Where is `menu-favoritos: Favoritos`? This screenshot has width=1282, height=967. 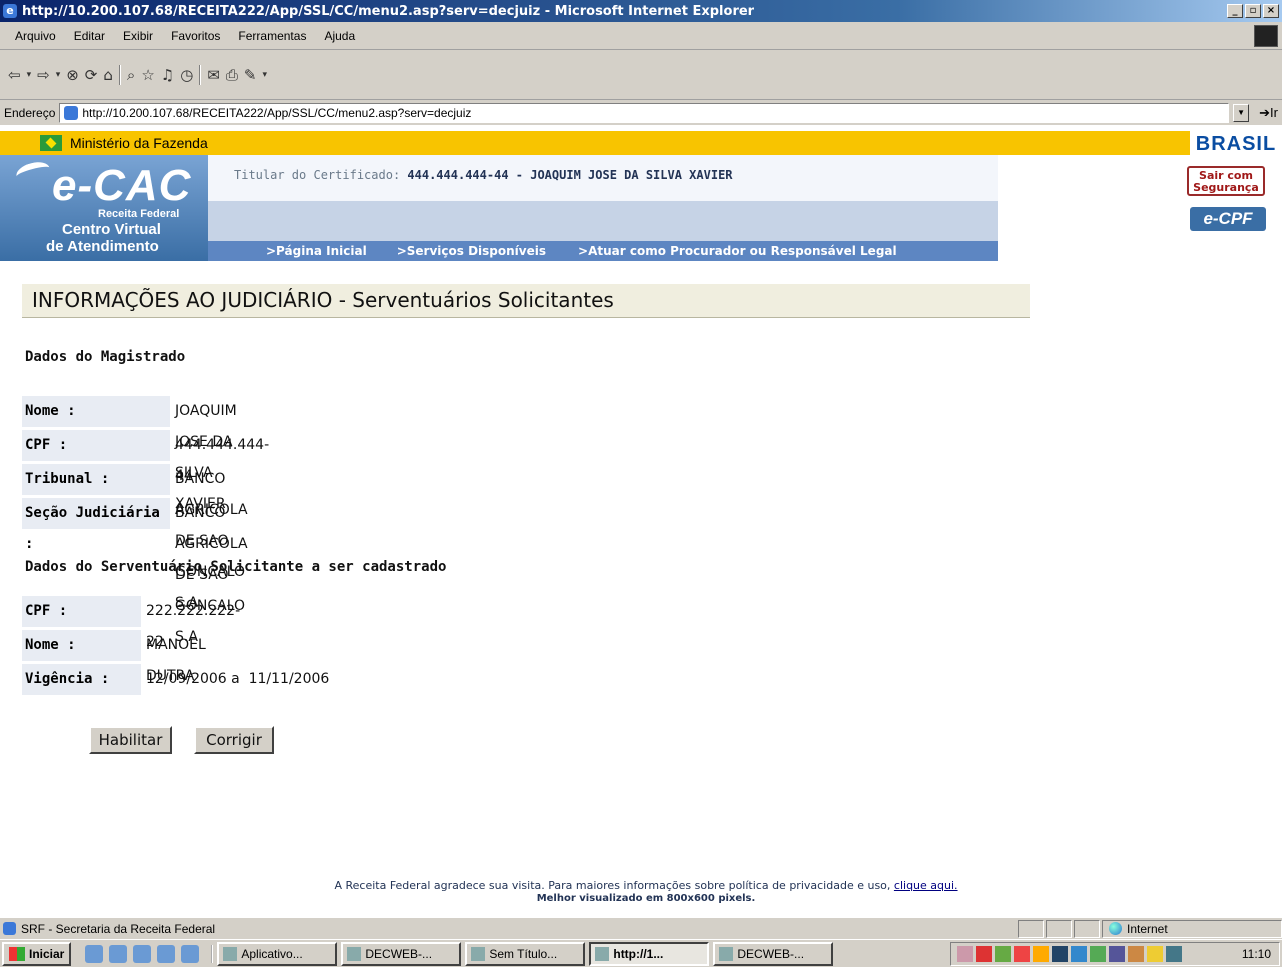 menu-favoritos: Favoritos is located at coordinates (195, 36).